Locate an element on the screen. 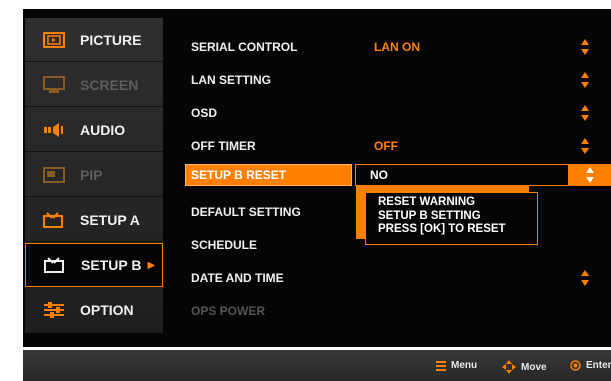  setting-row-off-timer: OFF TIMER OFF is located at coordinates (394, 145).